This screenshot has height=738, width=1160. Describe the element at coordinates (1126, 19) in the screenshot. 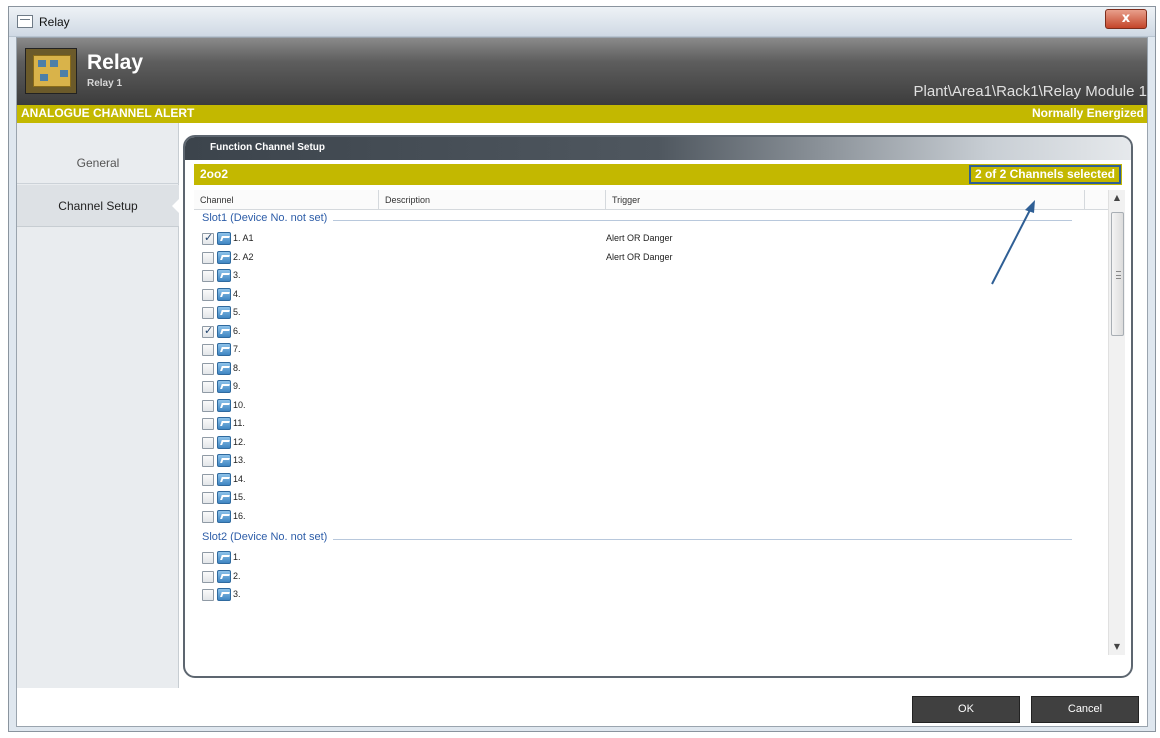

I see `close-button: x` at that location.